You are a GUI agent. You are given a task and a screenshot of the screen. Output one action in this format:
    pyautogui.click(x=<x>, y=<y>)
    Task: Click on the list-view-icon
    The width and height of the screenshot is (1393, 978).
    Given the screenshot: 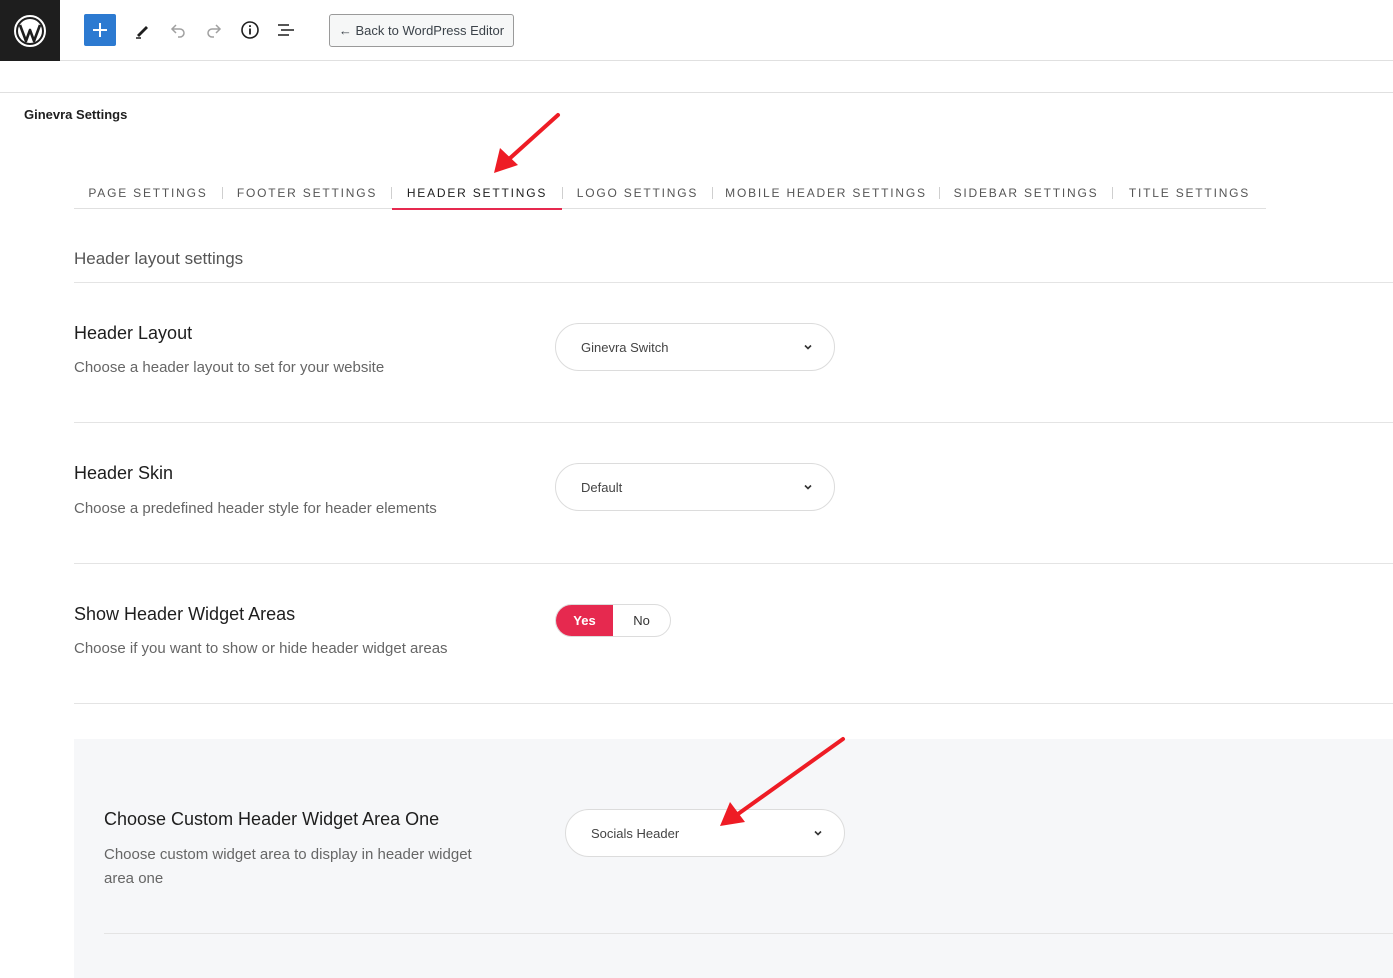 What is the action you would take?
    pyautogui.click(x=286, y=30)
    